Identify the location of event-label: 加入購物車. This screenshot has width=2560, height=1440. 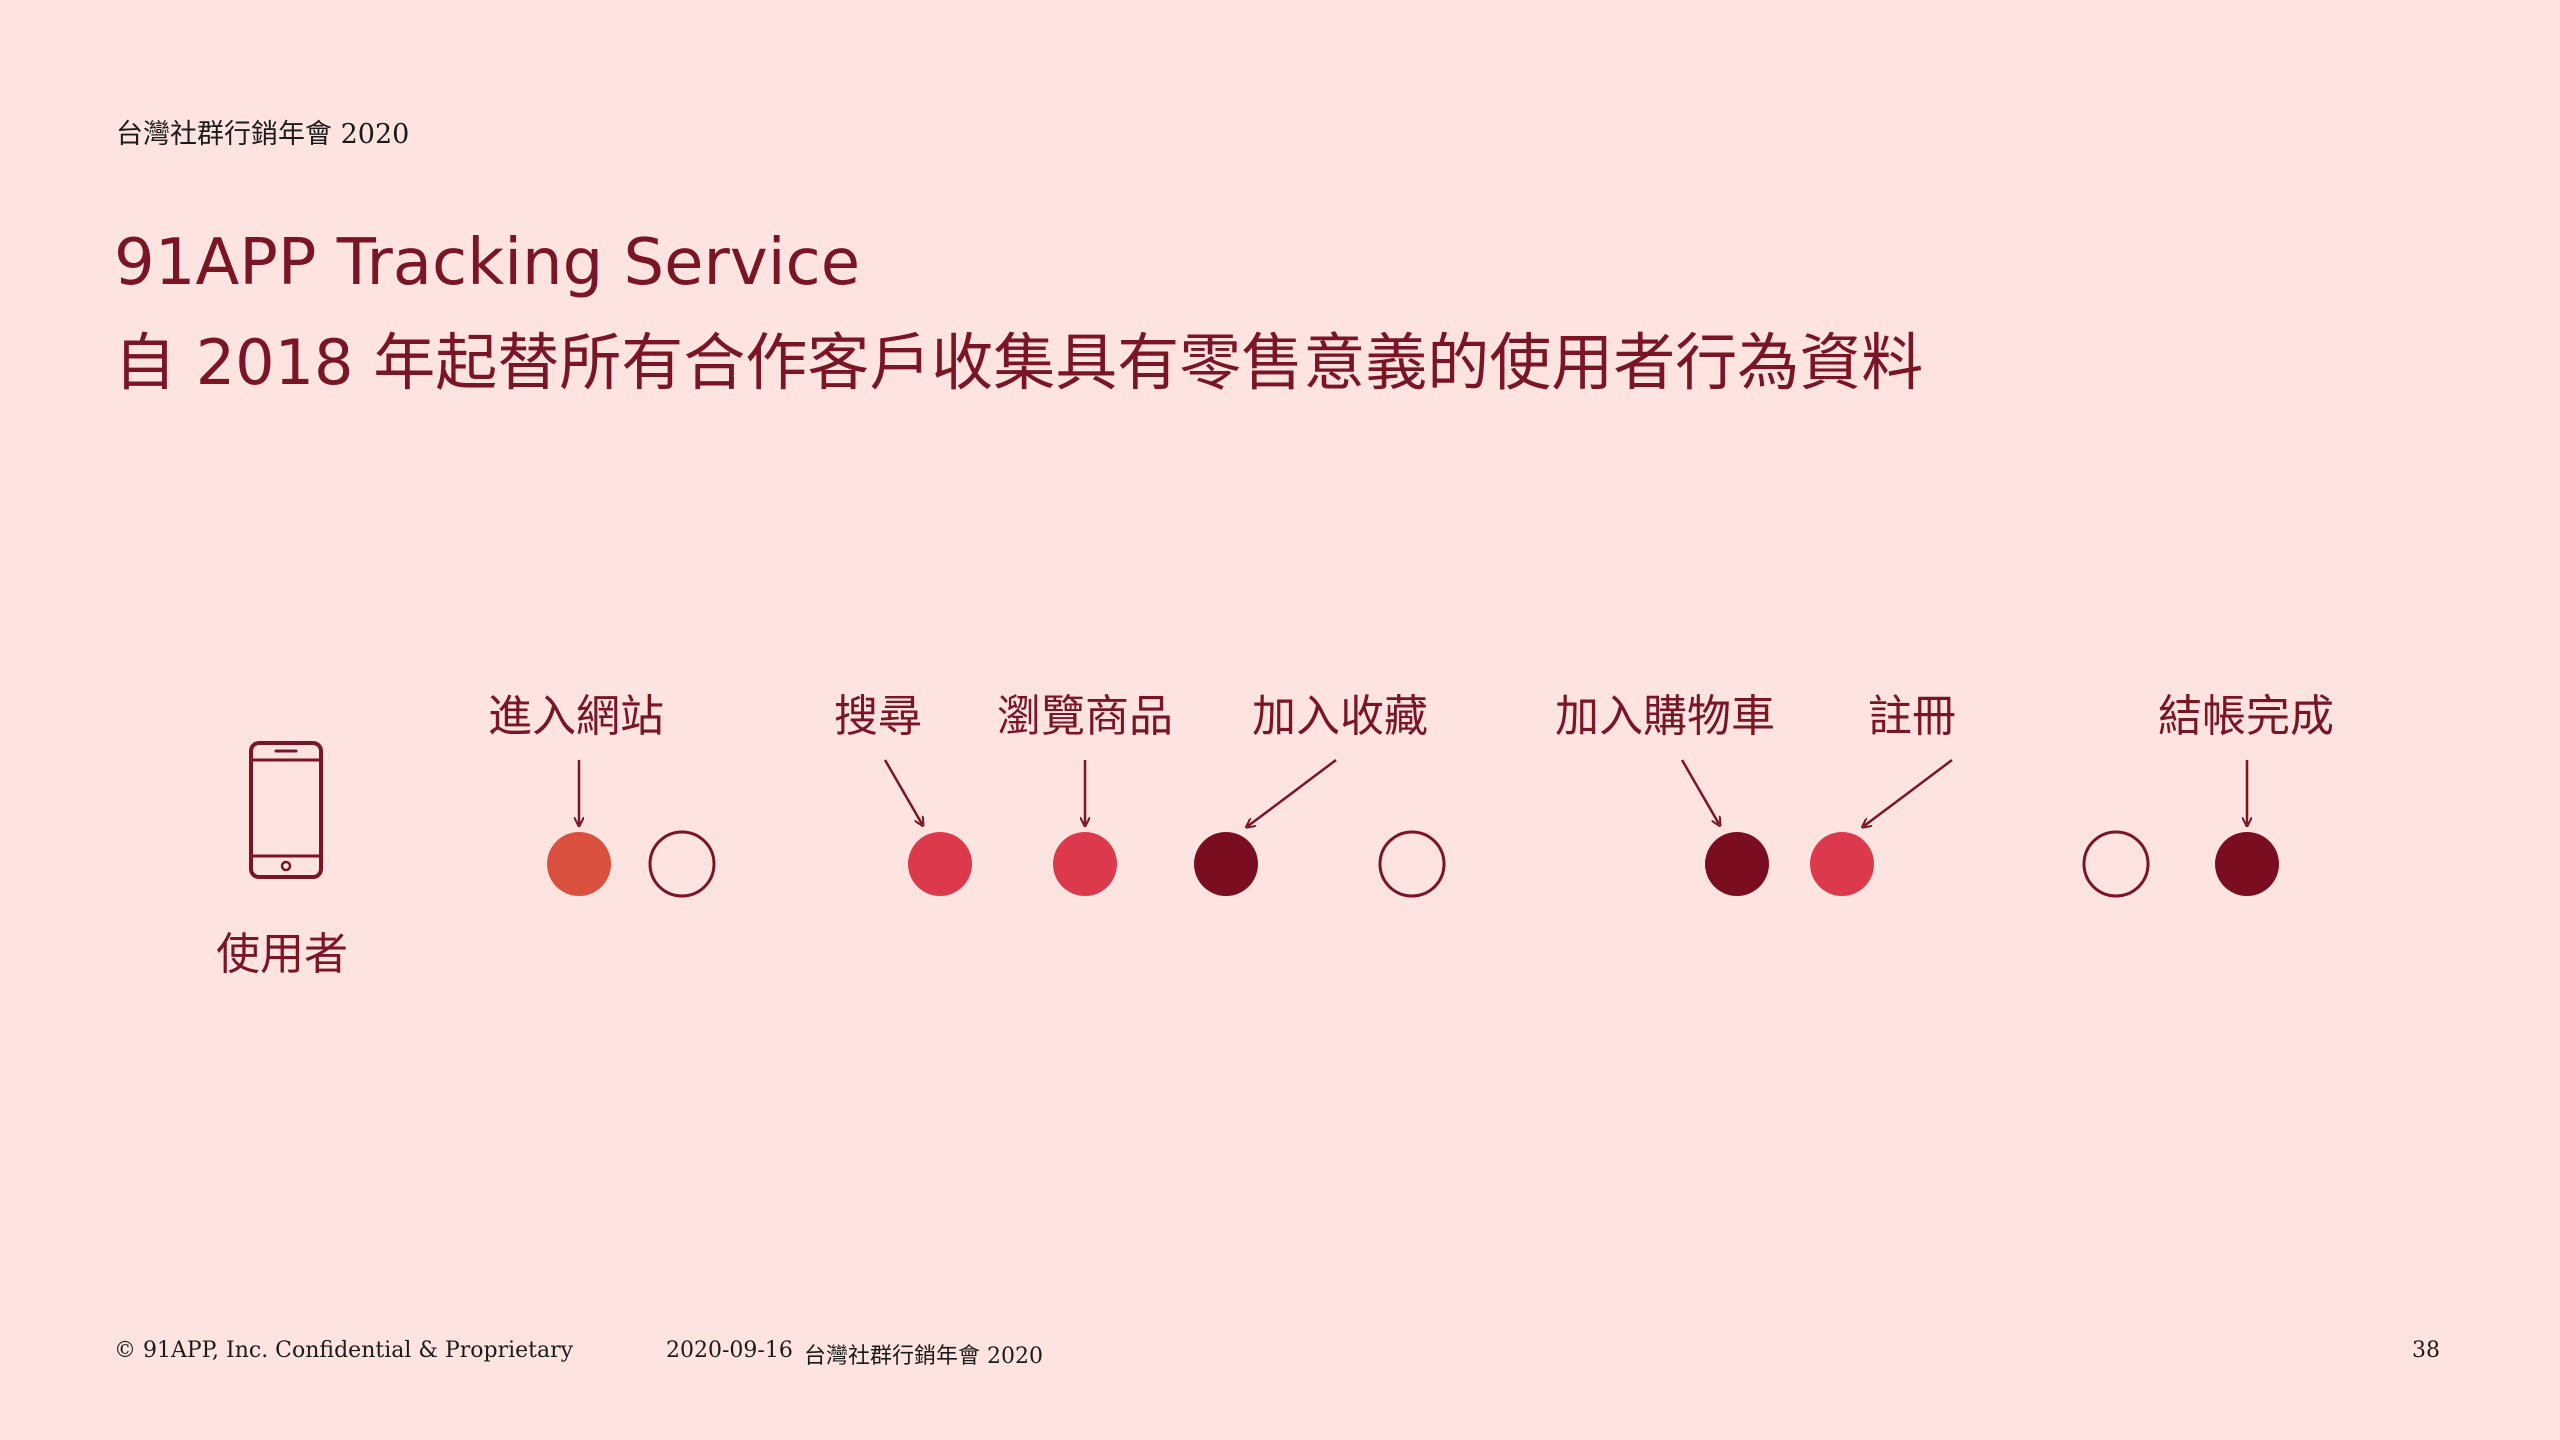
(1665, 716).